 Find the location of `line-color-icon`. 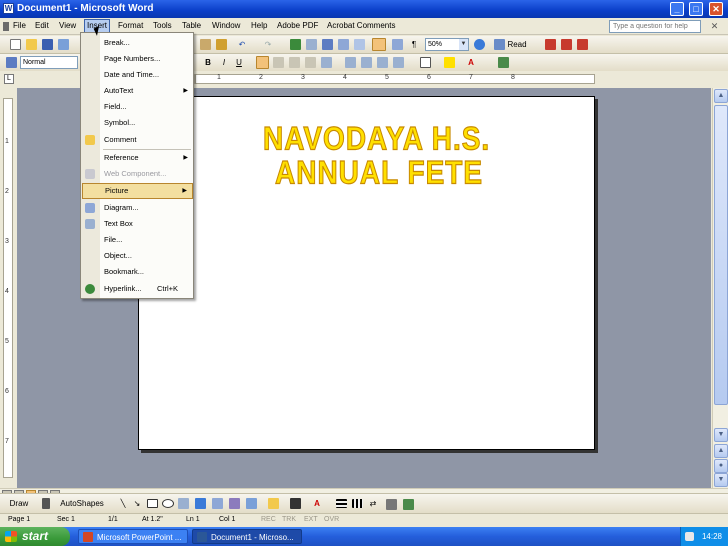

line-color-icon is located at coordinates (295, 503).